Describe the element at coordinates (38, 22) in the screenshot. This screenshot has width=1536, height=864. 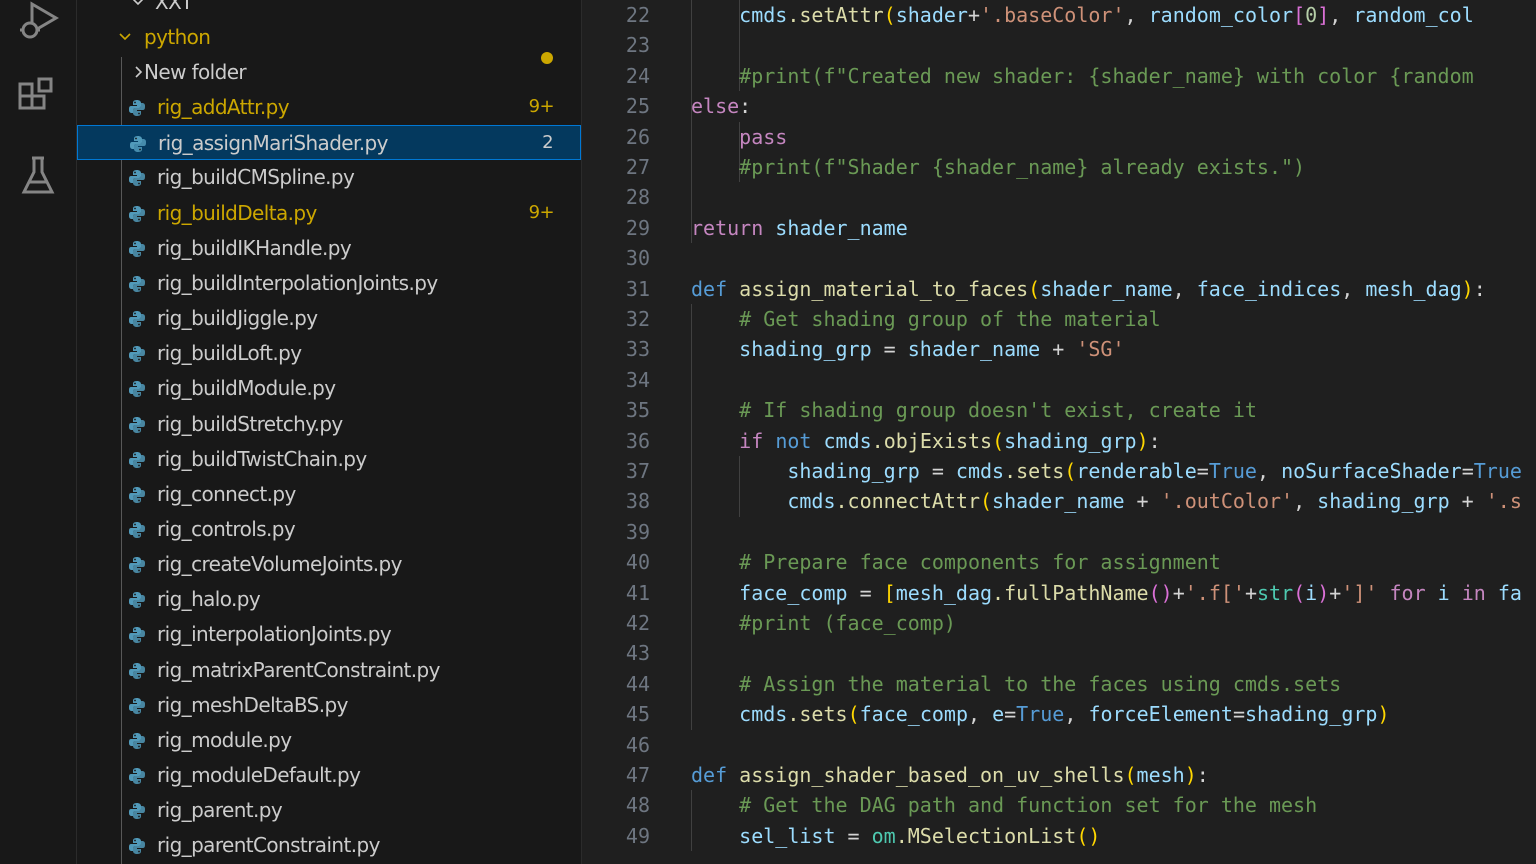
I see `run-debug-icon` at that location.